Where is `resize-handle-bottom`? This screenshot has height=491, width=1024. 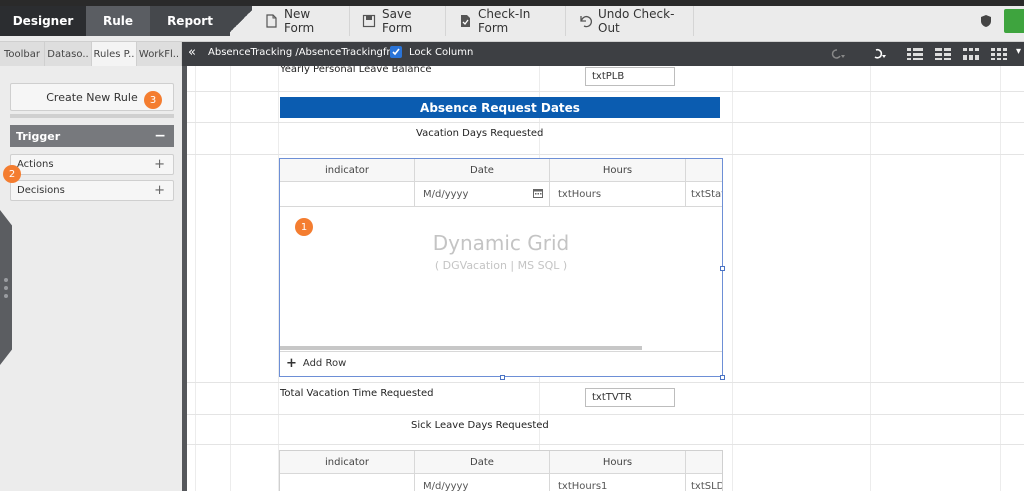
resize-handle-bottom is located at coordinates (502, 377).